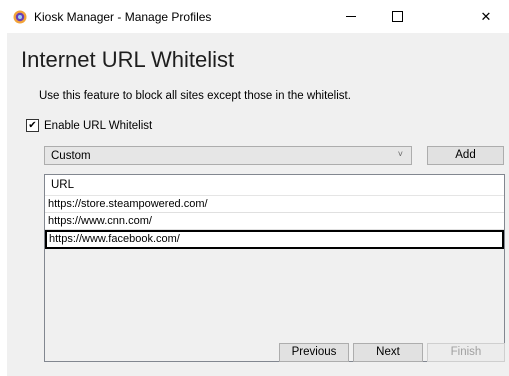 The height and width of the screenshot is (376, 509). I want to click on next-button: Next, so click(388, 352).